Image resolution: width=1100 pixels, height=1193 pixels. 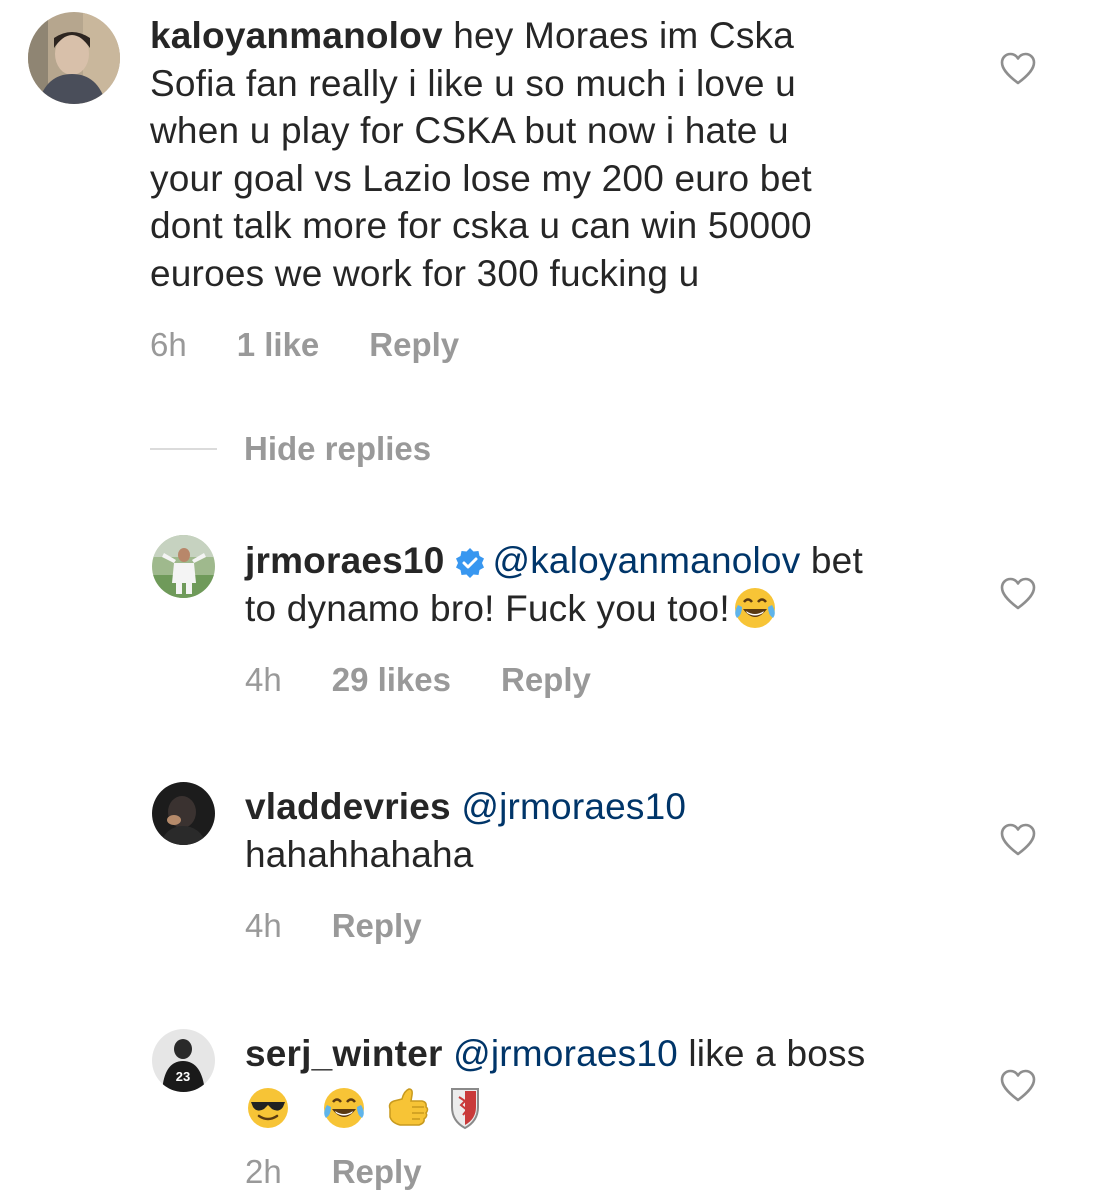 I want to click on timestamp: 6h, so click(x=168, y=344).